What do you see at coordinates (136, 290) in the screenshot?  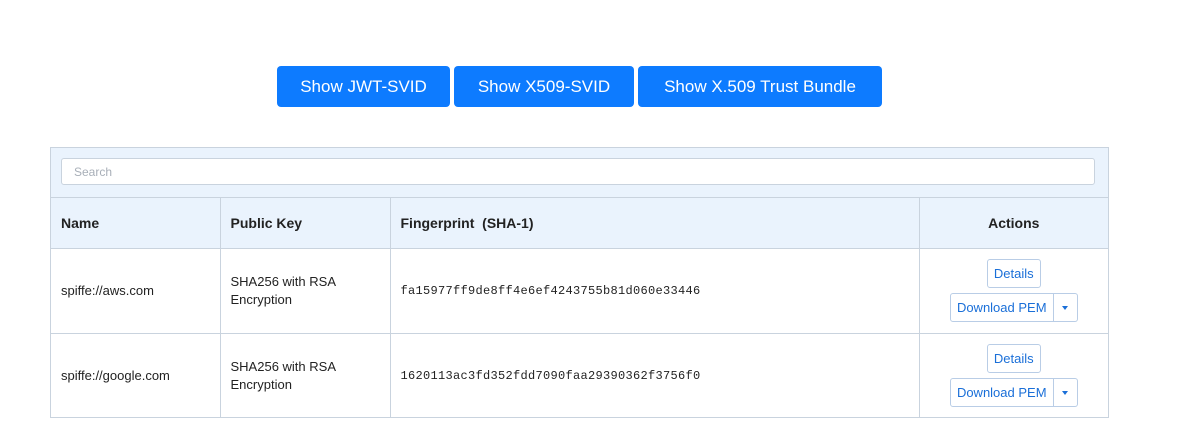 I see `cell-name: spiffe://aws.com` at bounding box center [136, 290].